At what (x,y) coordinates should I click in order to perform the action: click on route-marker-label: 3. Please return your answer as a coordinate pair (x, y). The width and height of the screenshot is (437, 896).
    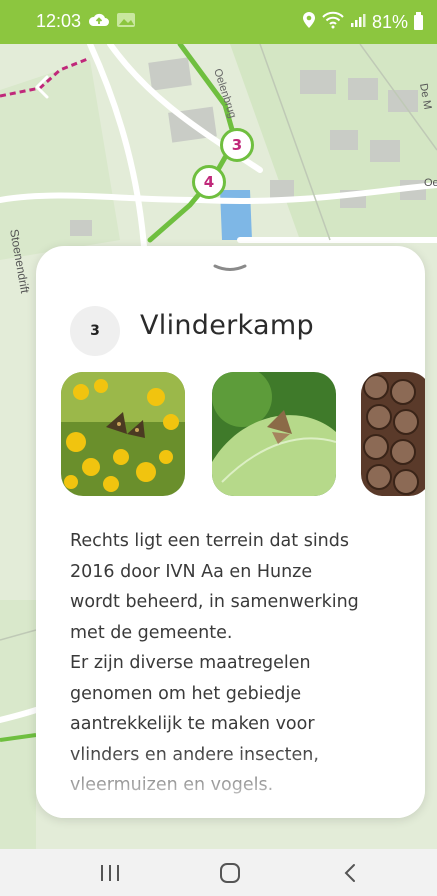
    Looking at the image, I should click on (237, 145).